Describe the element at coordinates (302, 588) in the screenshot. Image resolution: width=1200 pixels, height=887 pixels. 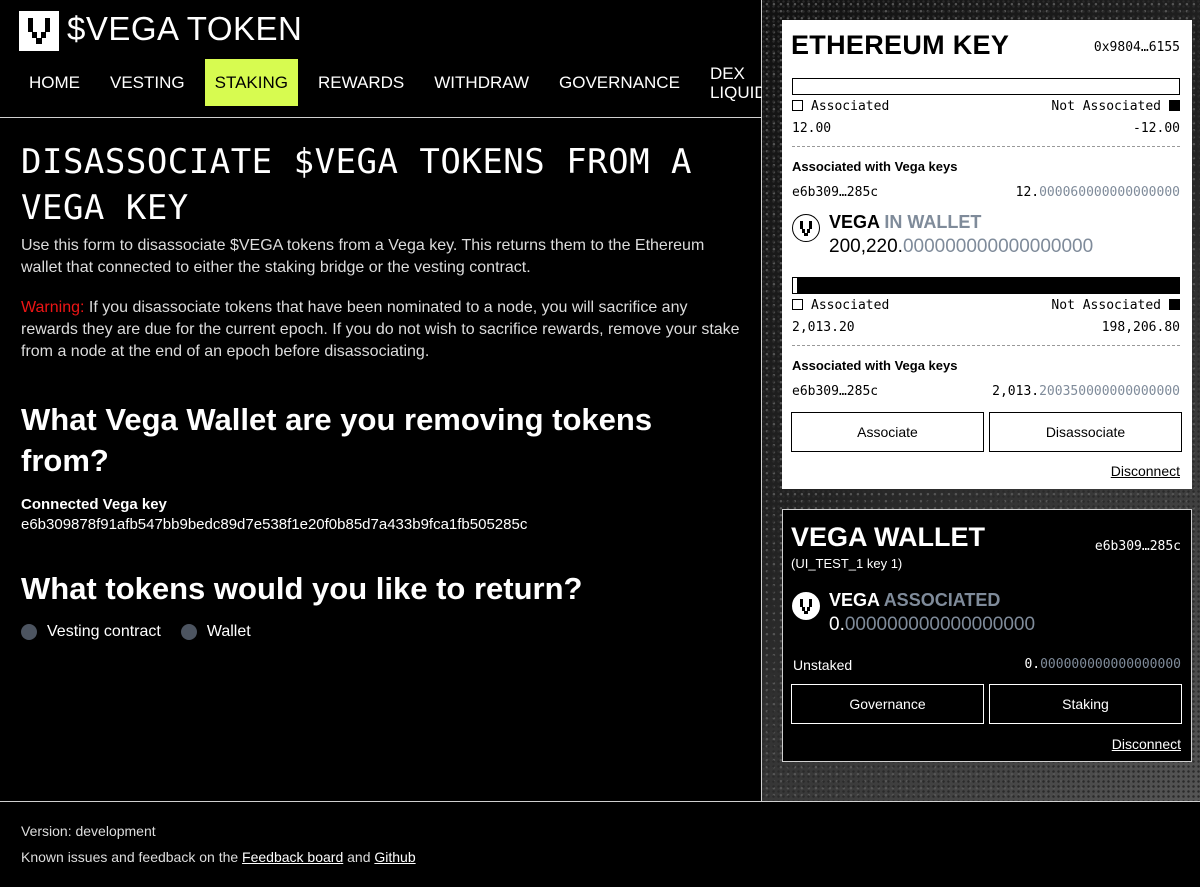
I see `tokens-question: What tokens would you like to return?` at that location.